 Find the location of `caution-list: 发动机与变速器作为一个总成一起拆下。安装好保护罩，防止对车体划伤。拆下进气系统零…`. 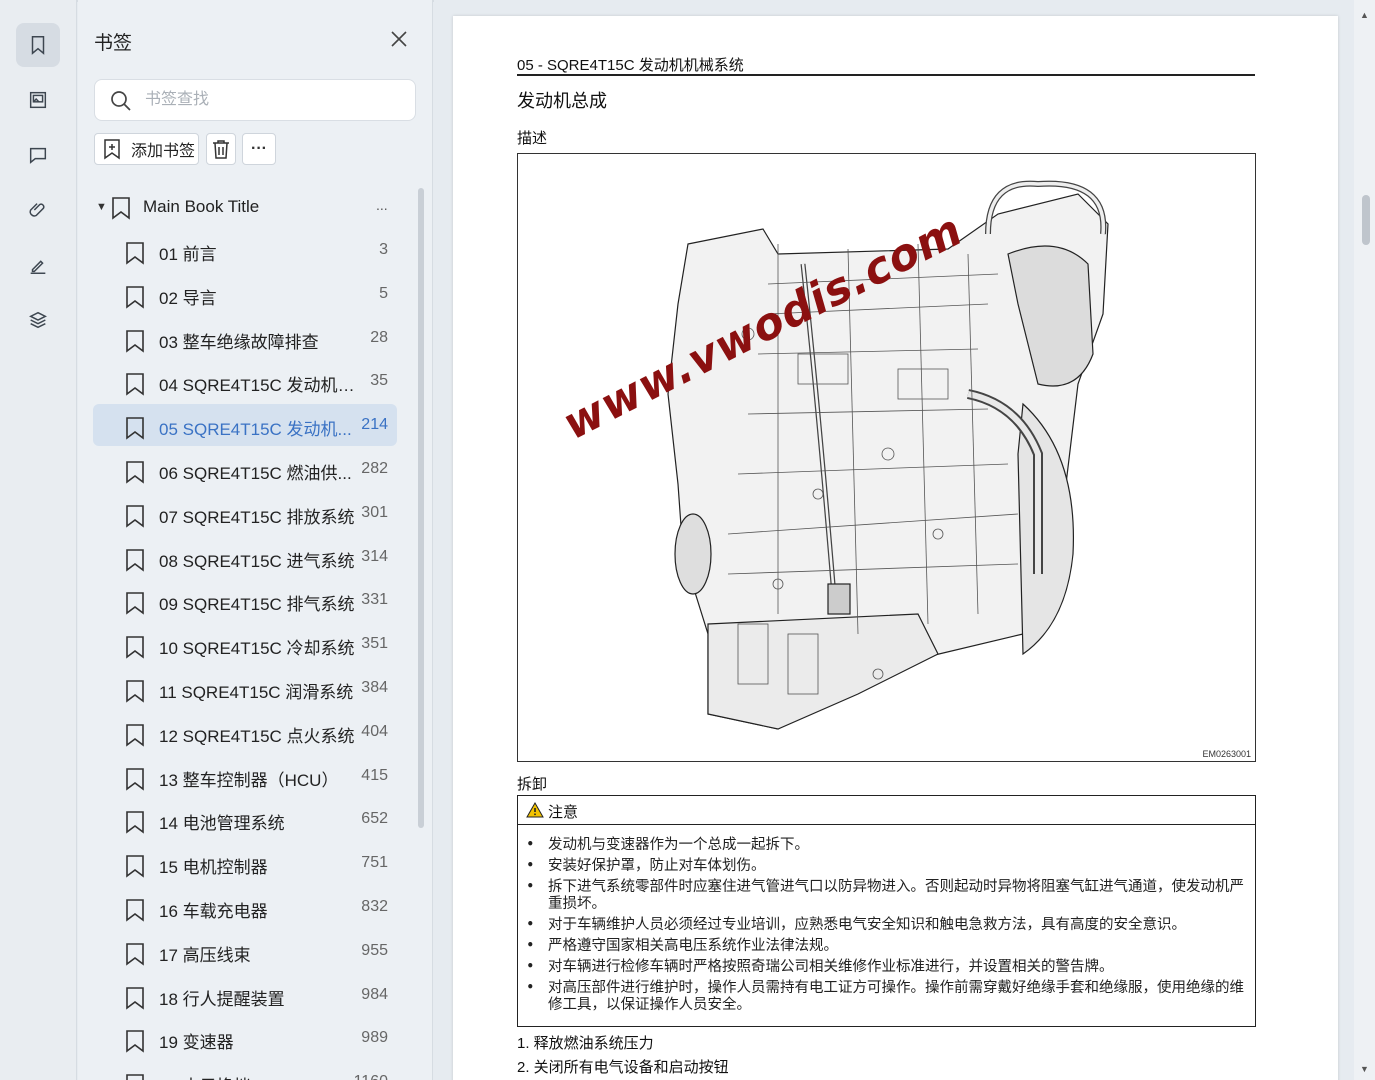

caution-list: 发动机与变速器作为一个总成一起拆下。安装好保护罩，防止对车体划伤。拆下进气系统零… is located at coordinates (888, 927).